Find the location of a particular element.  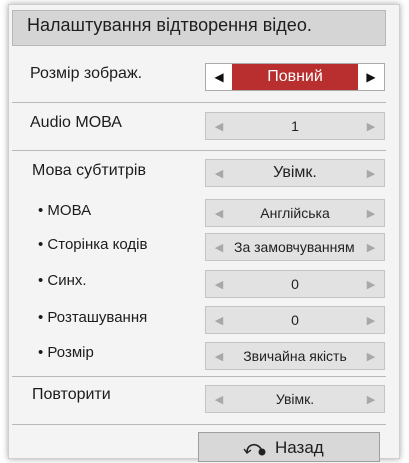

size-value: Звичайна якість is located at coordinates (295, 356).